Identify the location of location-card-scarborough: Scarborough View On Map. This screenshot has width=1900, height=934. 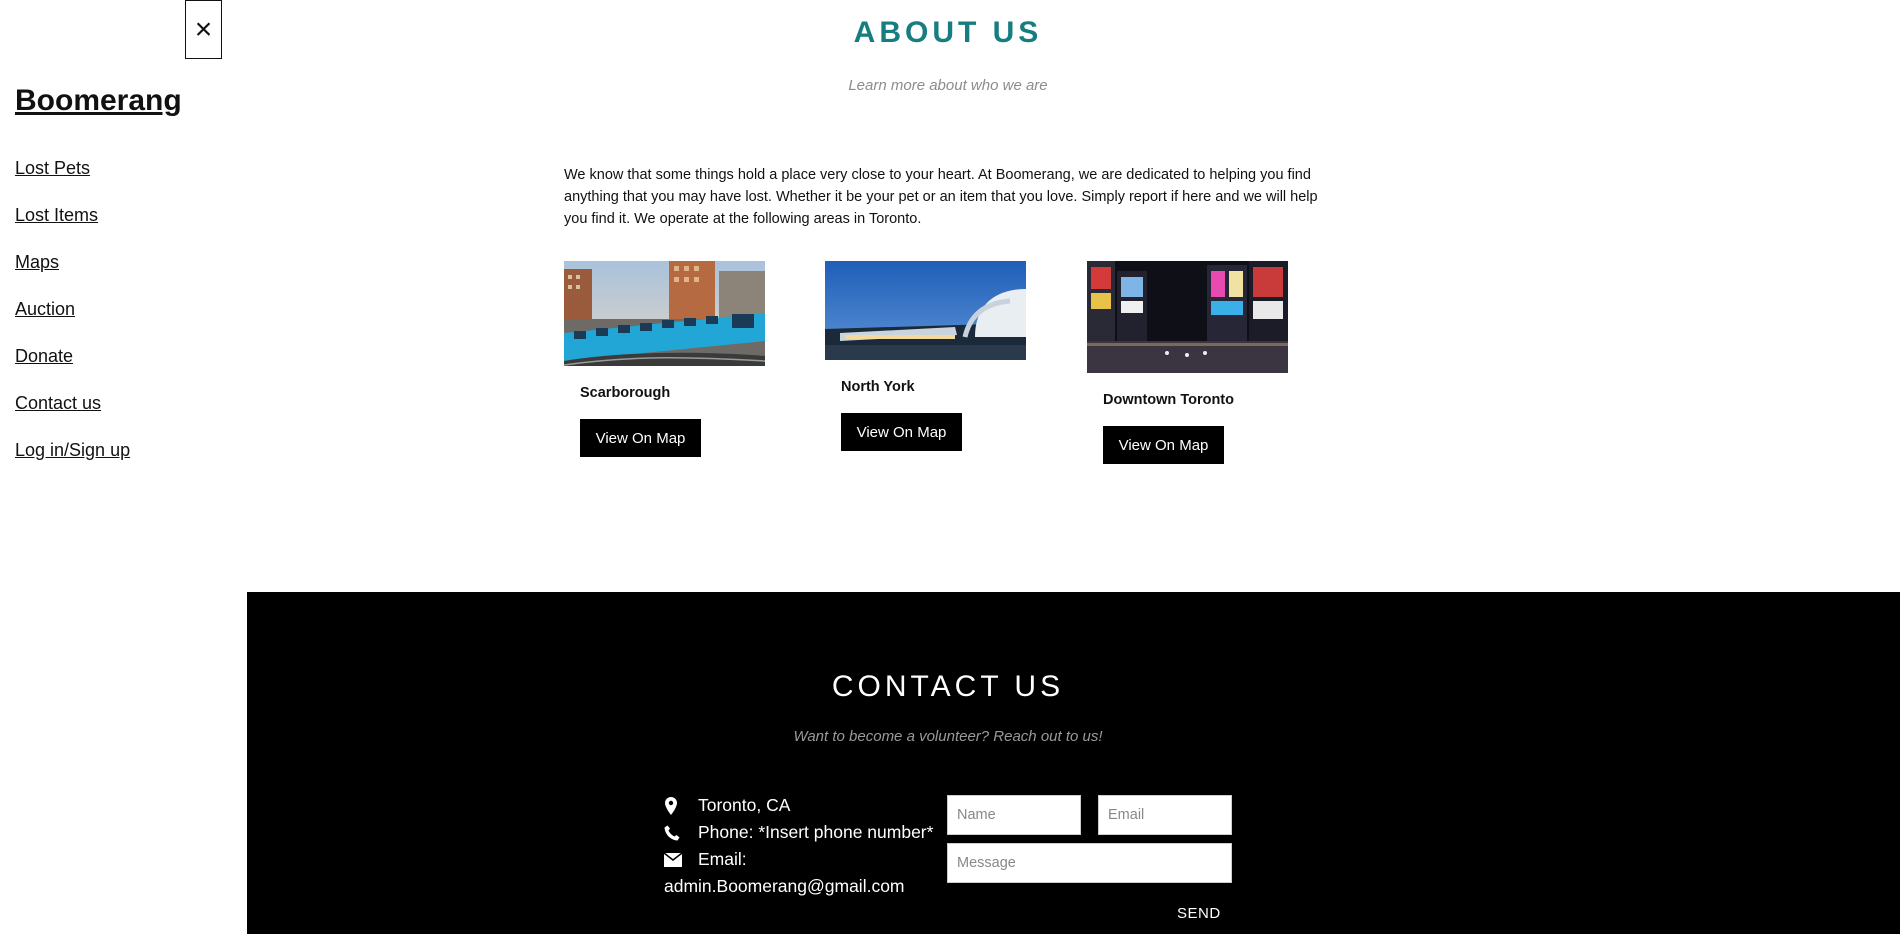
(664, 359).